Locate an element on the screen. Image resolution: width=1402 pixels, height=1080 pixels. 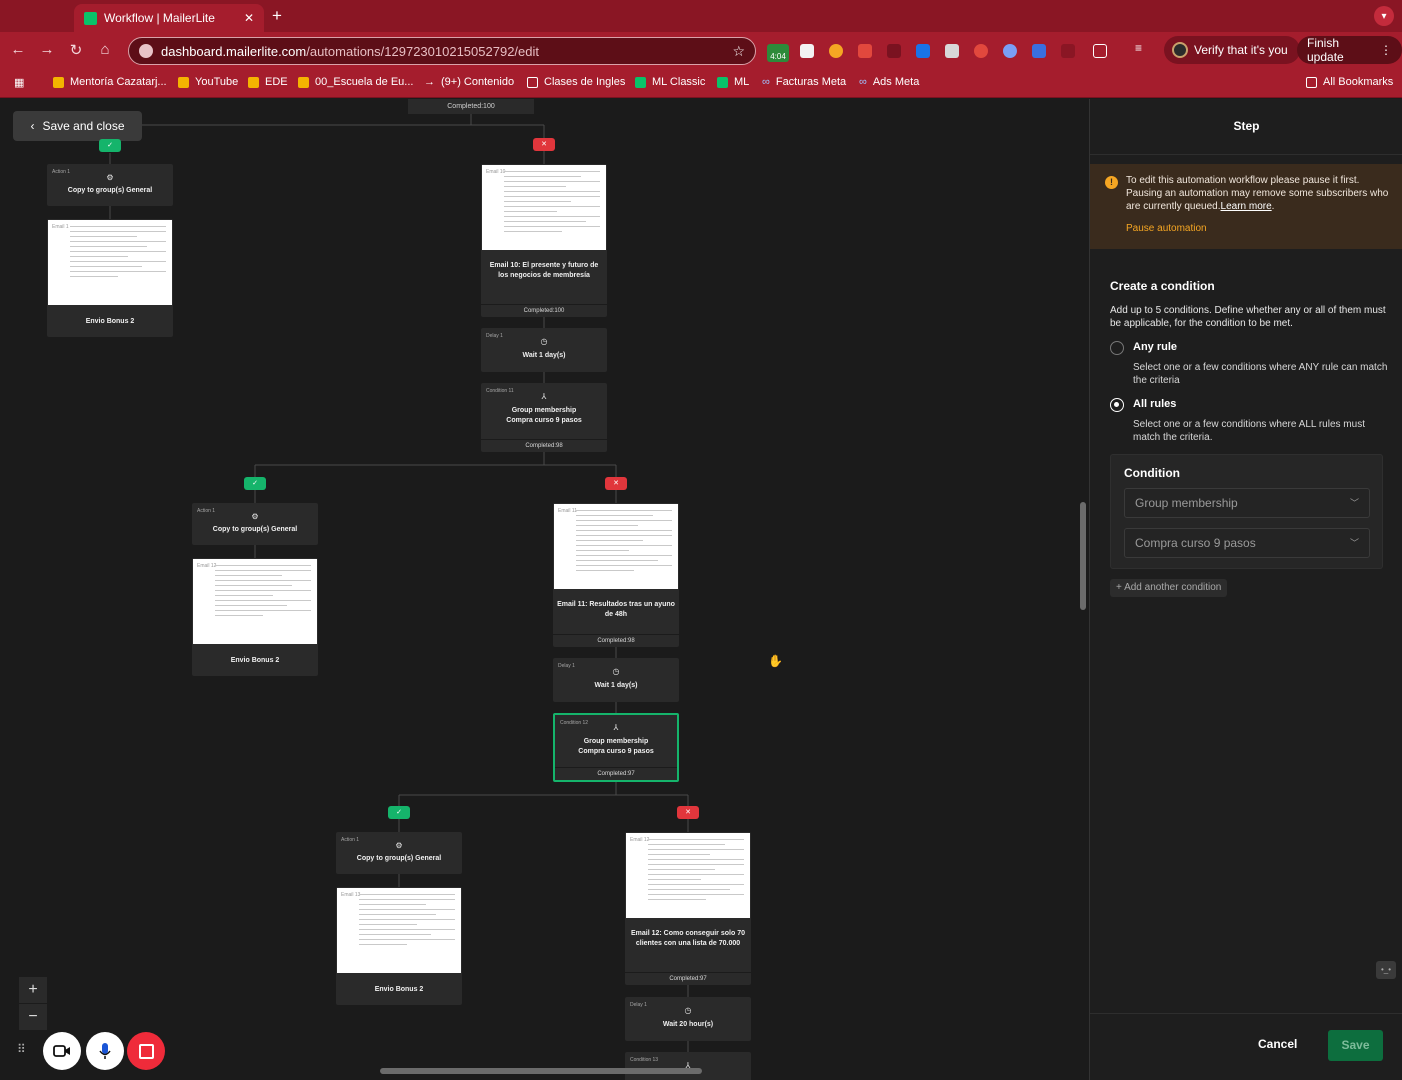
bookmark-ede: EDE is located at coordinates (268, 82).